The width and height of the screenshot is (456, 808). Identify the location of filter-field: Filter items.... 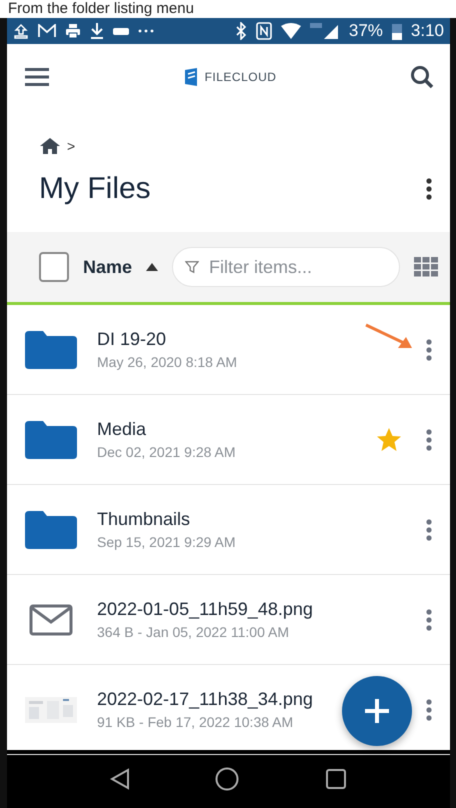
(286, 267).